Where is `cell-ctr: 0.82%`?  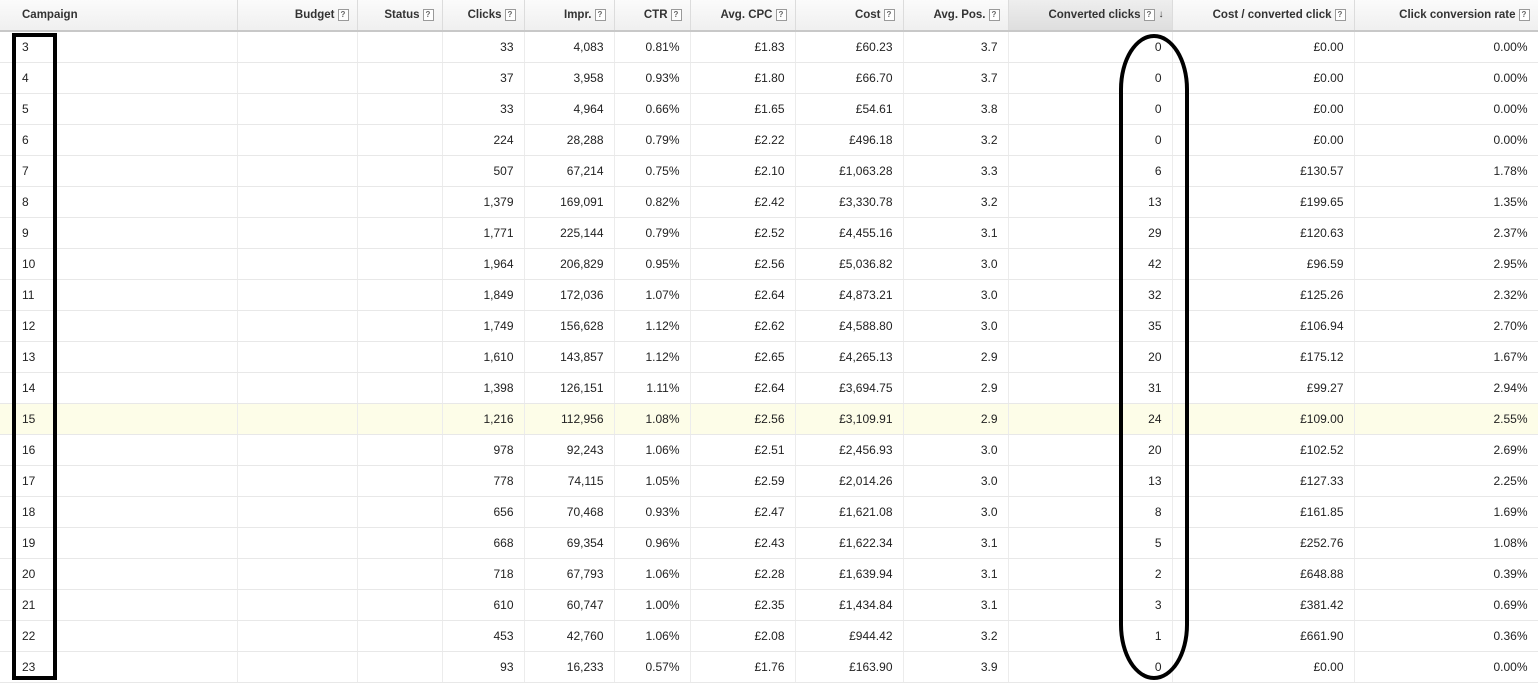 cell-ctr: 0.82% is located at coordinates (652, 202).